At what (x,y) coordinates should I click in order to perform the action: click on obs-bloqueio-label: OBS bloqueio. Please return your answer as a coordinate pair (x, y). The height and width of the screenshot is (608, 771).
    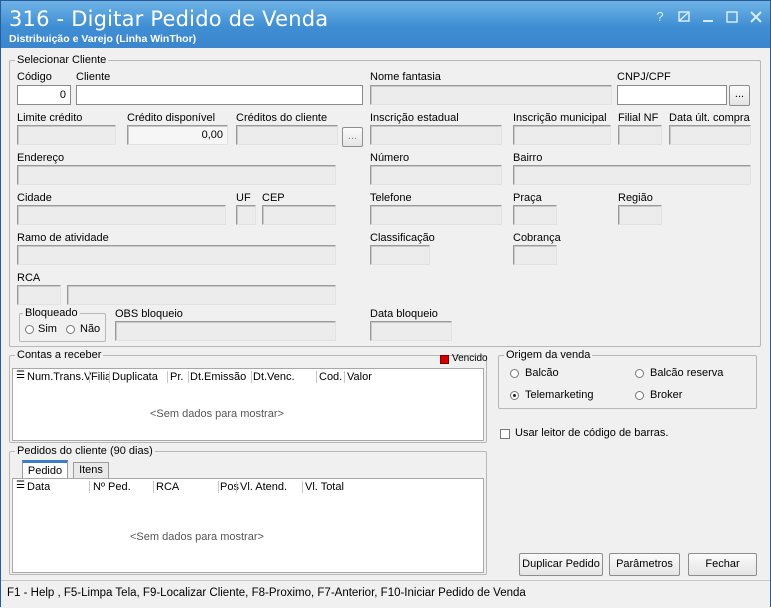
    Looking at the image, I should click on (149, 314).